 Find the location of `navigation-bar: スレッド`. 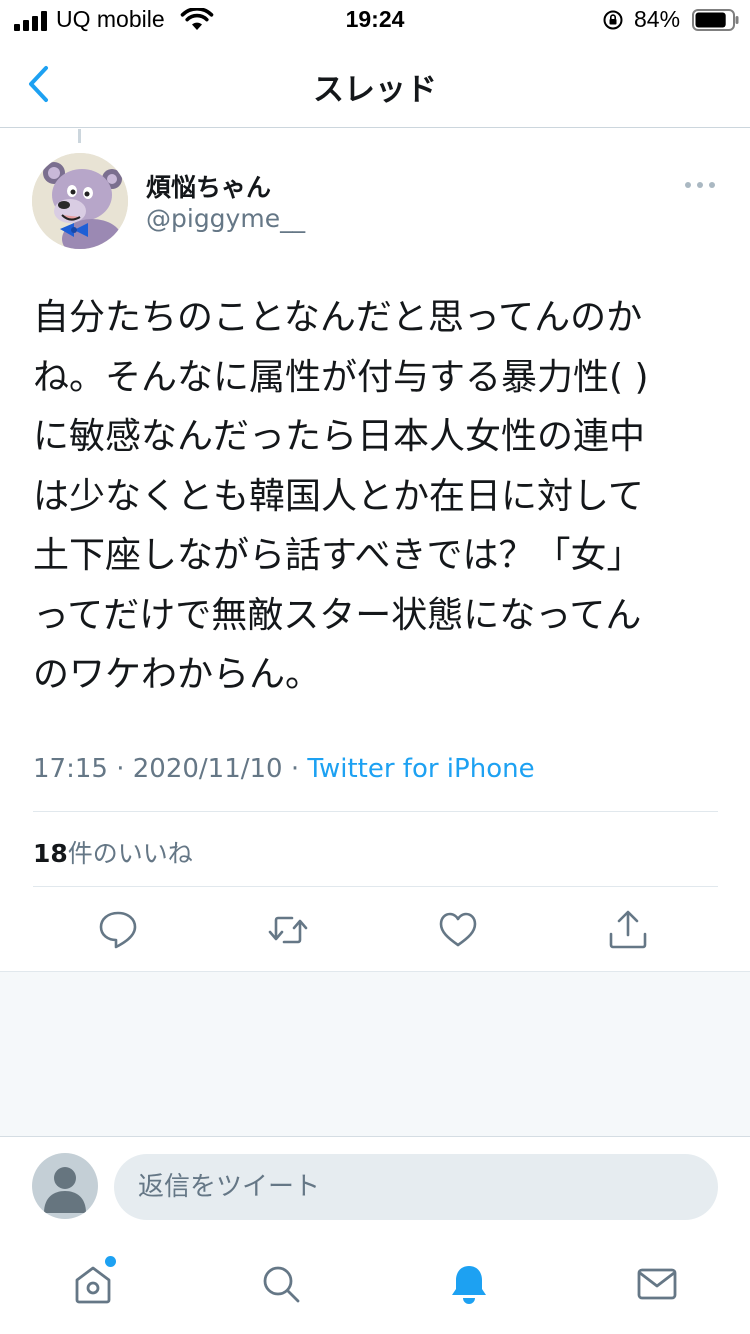

navigation-bar: スレッド is located at coordinates (375, 85).